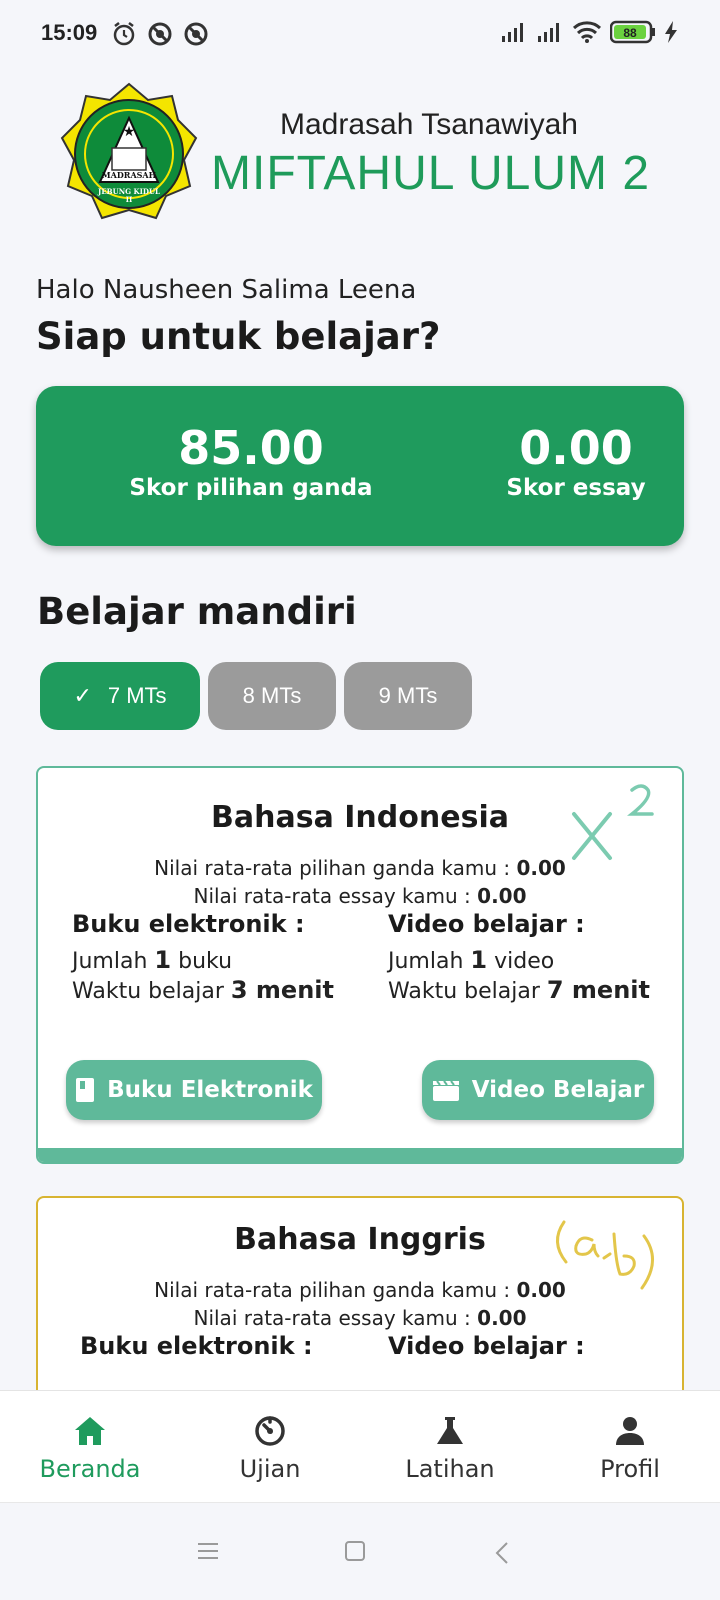 The image size is (720, 1600). What do you see at coordinates (429, 124) in the screenshot?
I see `school-subtitle: Madrasah Tsanawiyah` at bounding box center [429, 124].